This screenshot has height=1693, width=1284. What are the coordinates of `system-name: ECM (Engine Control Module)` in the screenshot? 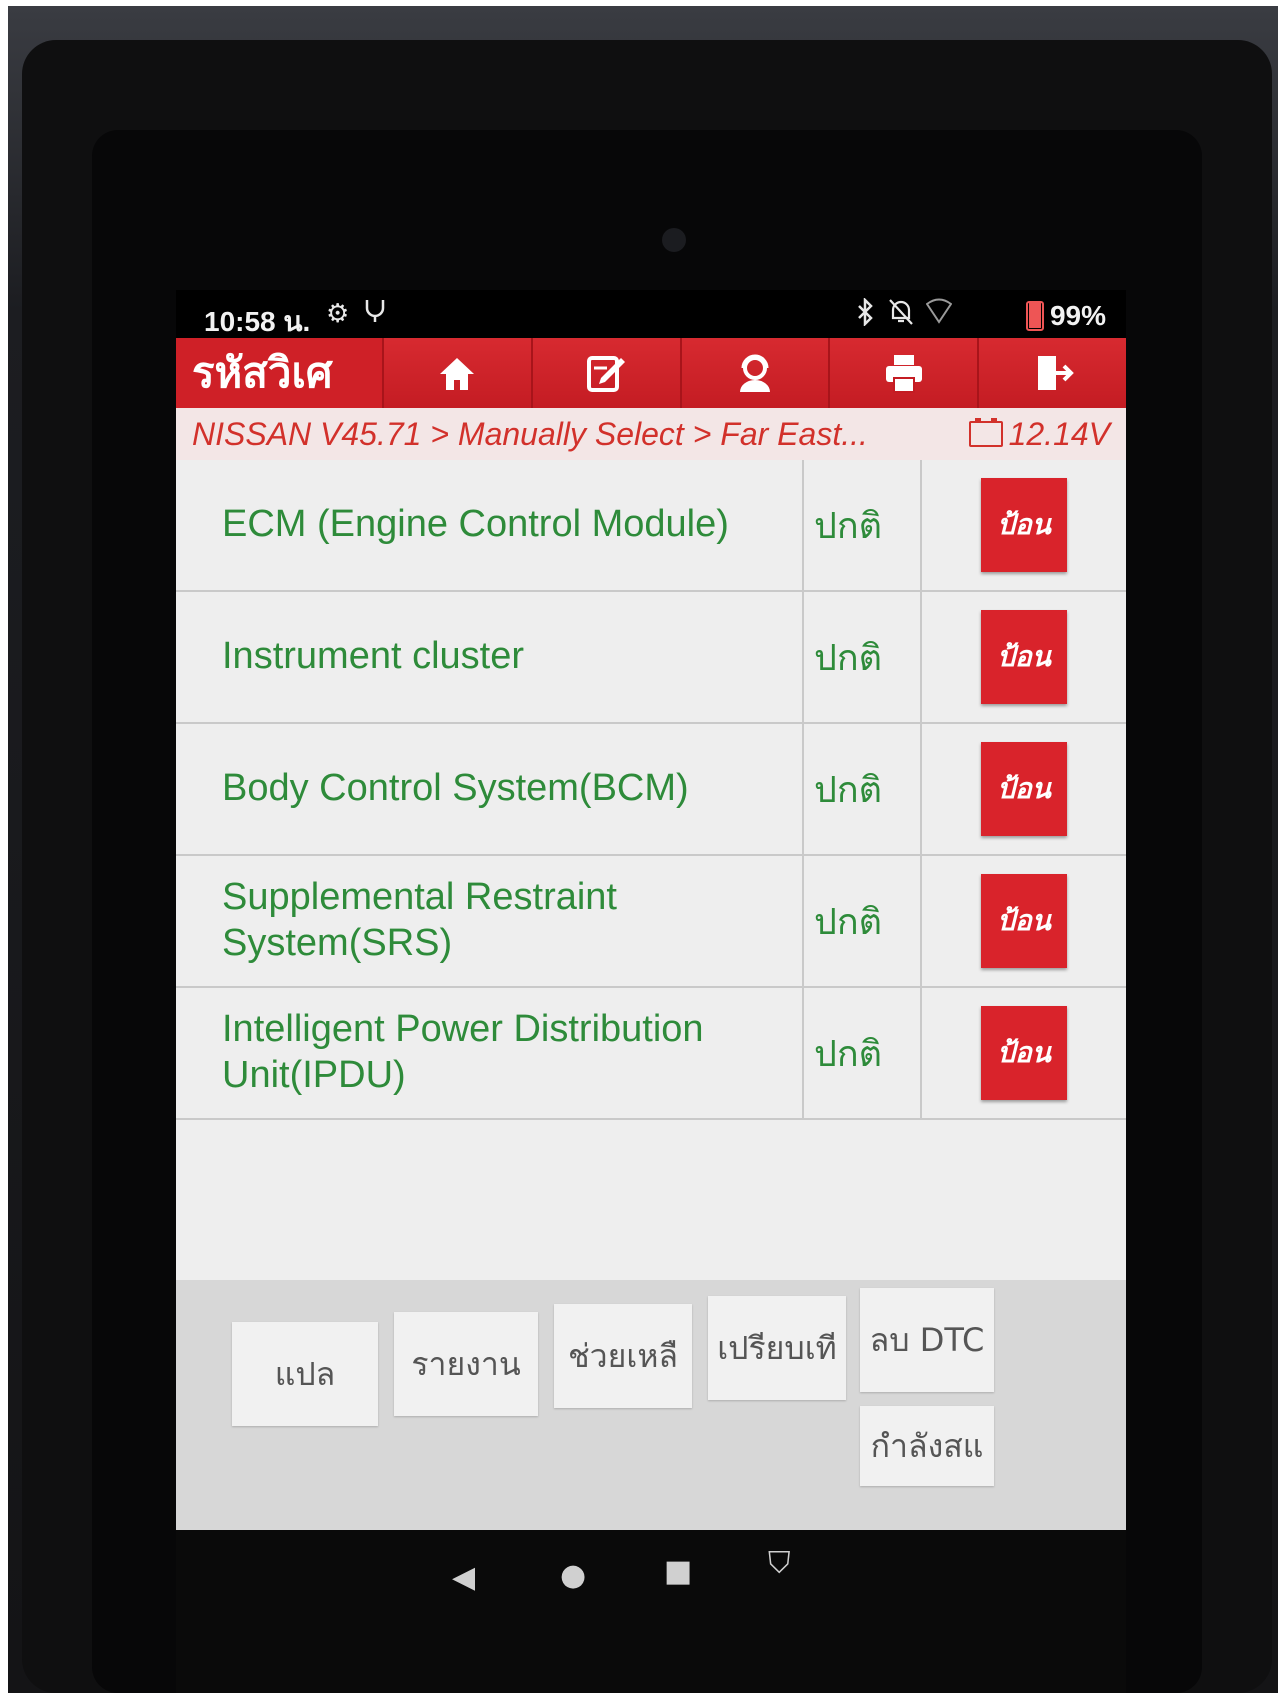 It's located at (490, 525).